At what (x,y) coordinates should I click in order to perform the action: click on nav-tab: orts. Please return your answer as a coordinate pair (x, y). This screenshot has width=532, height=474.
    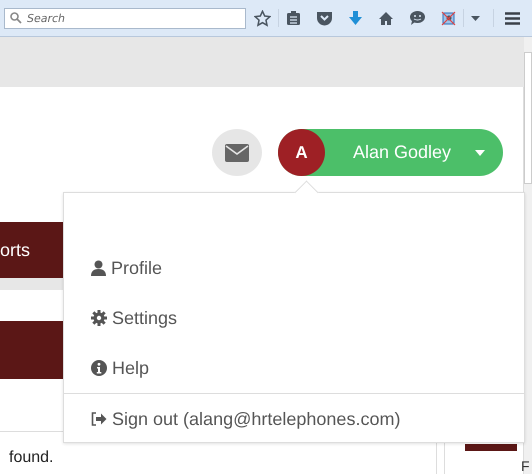
    Looking at the image, I should click on (31, 250).